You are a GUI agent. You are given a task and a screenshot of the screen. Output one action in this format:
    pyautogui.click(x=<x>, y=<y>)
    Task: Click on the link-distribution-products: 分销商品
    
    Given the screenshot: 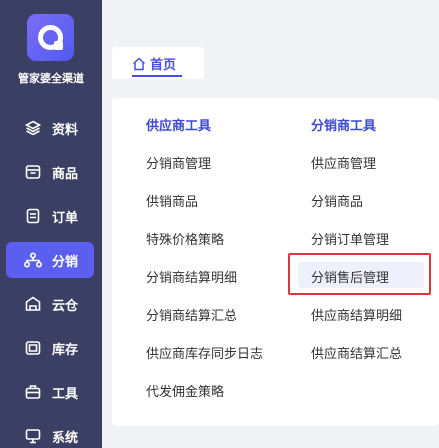 What is the action you would take?
    pyautogui.click(x=337, y=200)
    